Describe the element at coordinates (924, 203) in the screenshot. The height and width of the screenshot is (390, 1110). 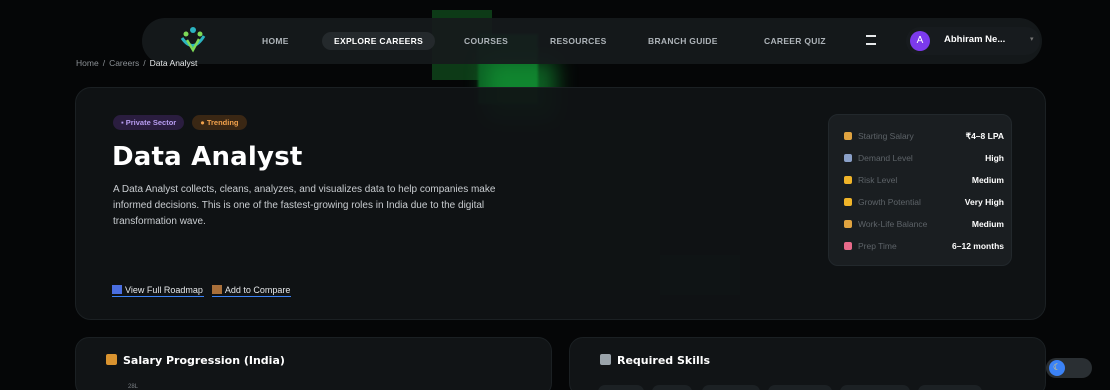
I see `stat-growth-potential: Growth Potential Very High` at that location.